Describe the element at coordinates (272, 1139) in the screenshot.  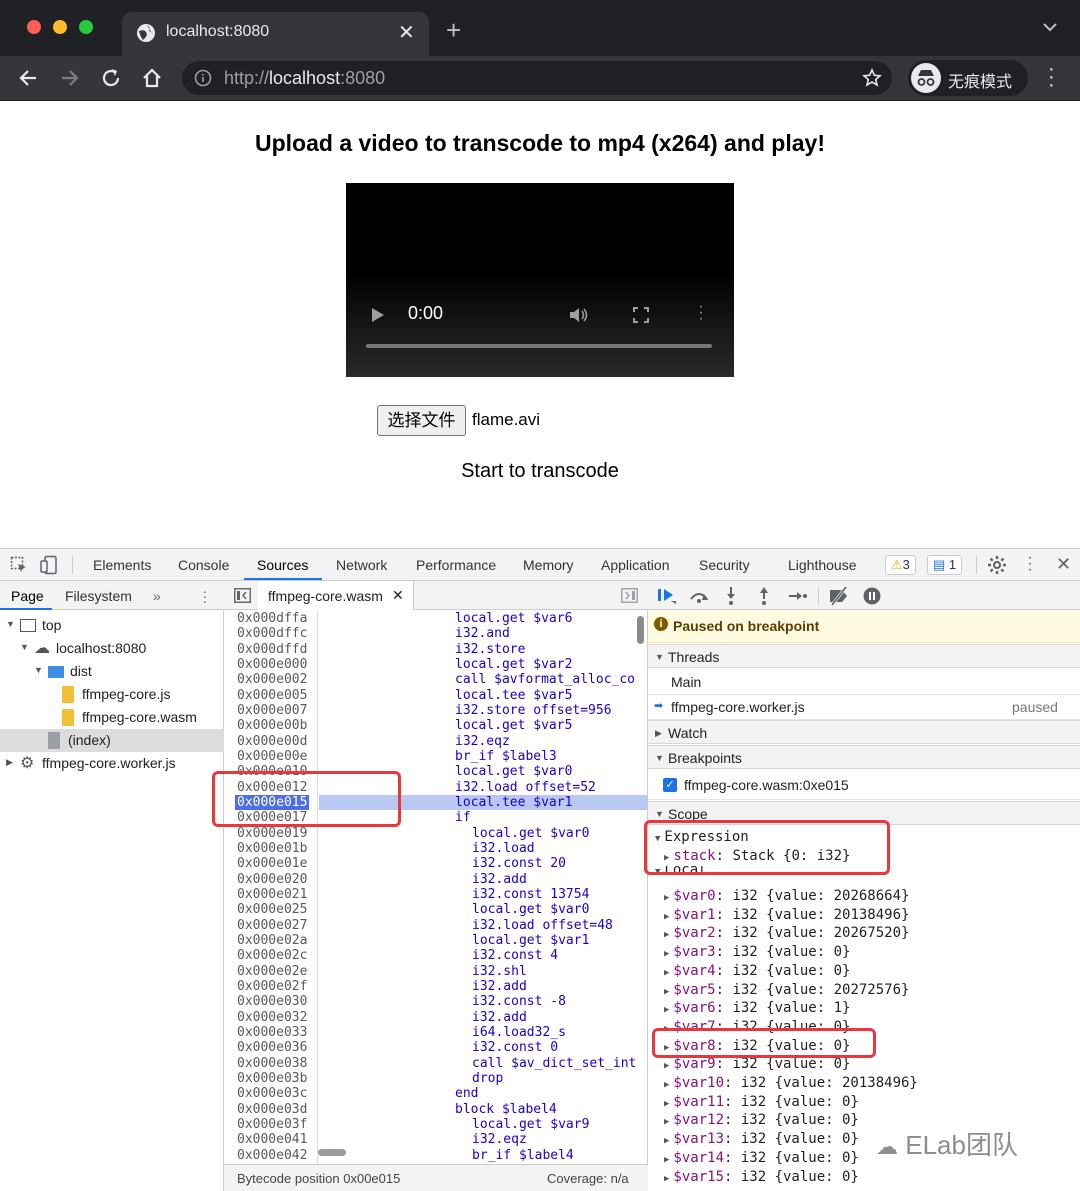
I see `line-address: 0x000e041` at that location.